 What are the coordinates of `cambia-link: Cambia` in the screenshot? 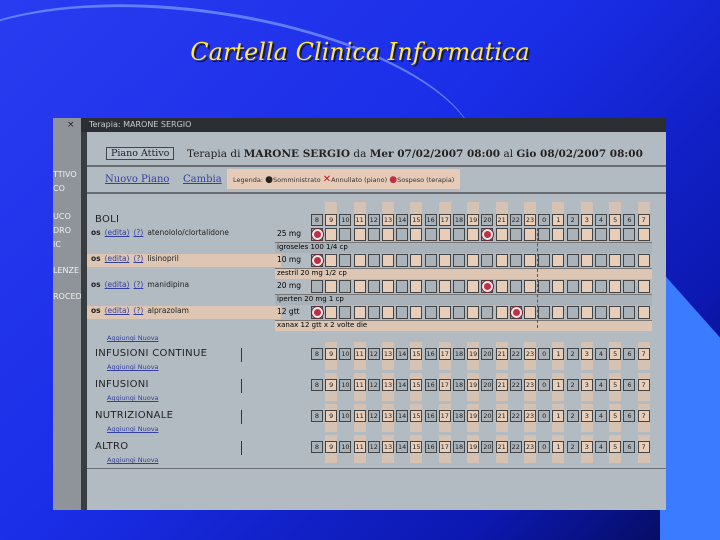 It's located at (202, 179).